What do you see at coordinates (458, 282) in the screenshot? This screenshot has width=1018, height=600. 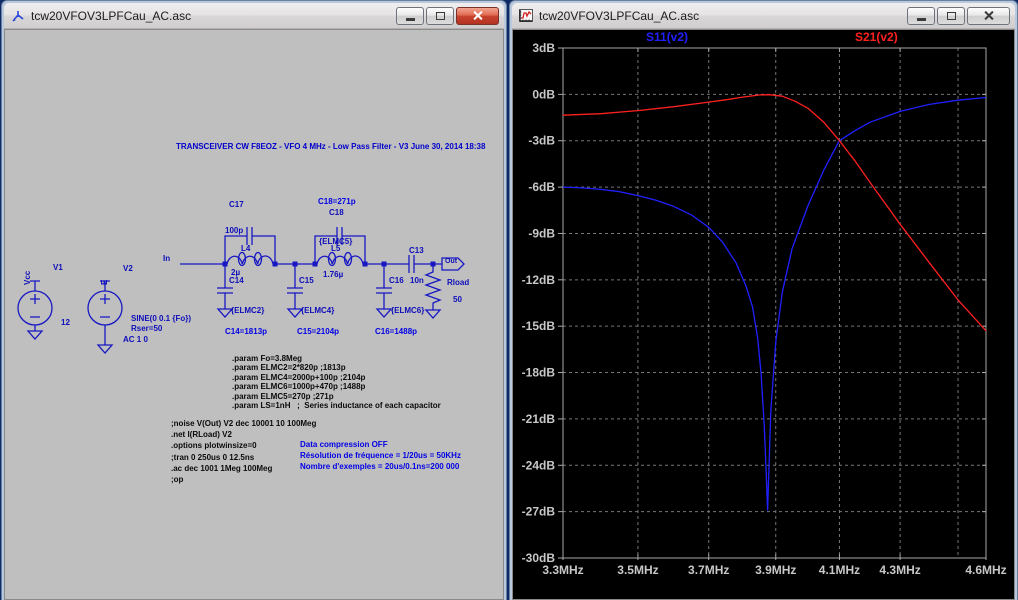 I see `schematic-label: Rload` at bounding box center [458, 282].